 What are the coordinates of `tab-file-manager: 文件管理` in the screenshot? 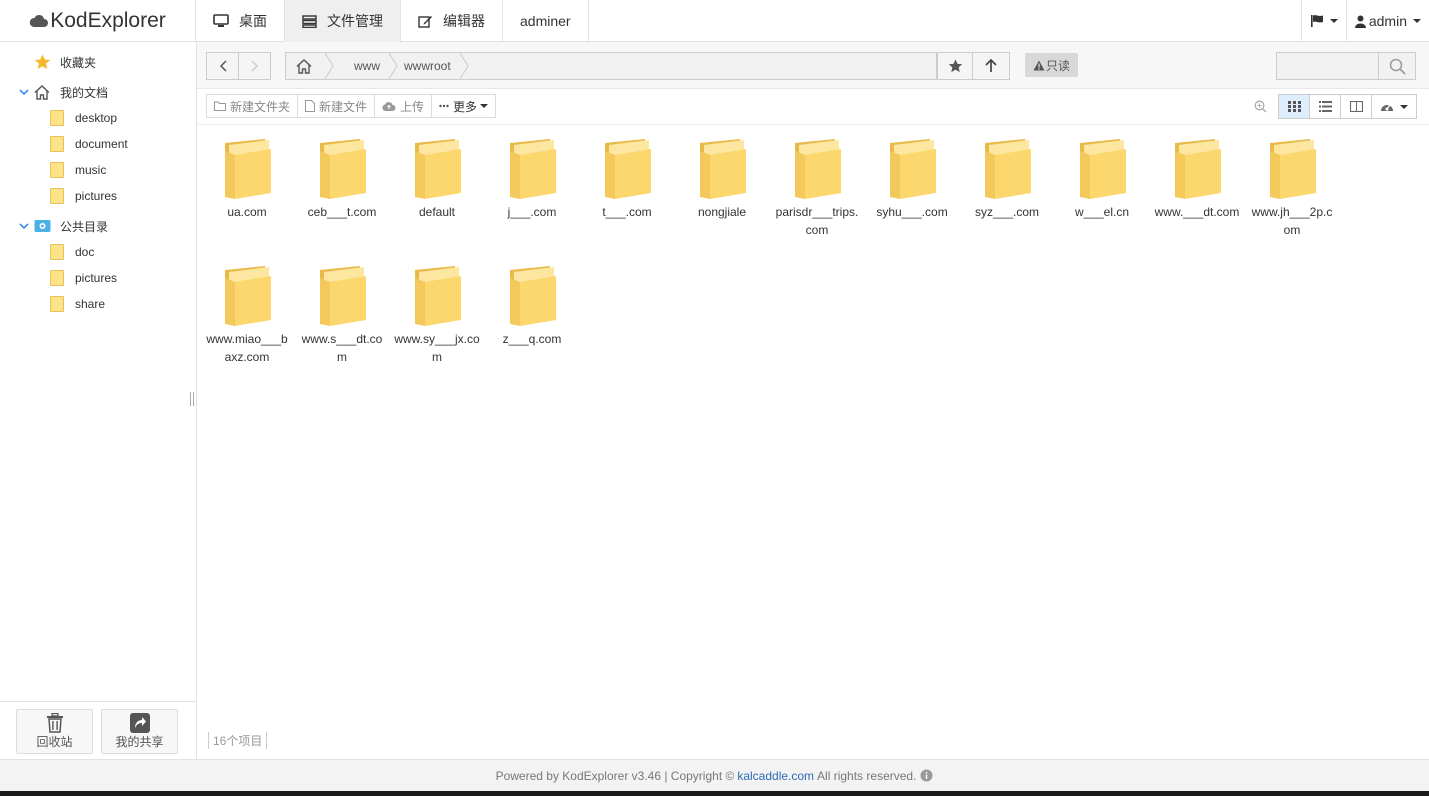 It's located at (343, 21).